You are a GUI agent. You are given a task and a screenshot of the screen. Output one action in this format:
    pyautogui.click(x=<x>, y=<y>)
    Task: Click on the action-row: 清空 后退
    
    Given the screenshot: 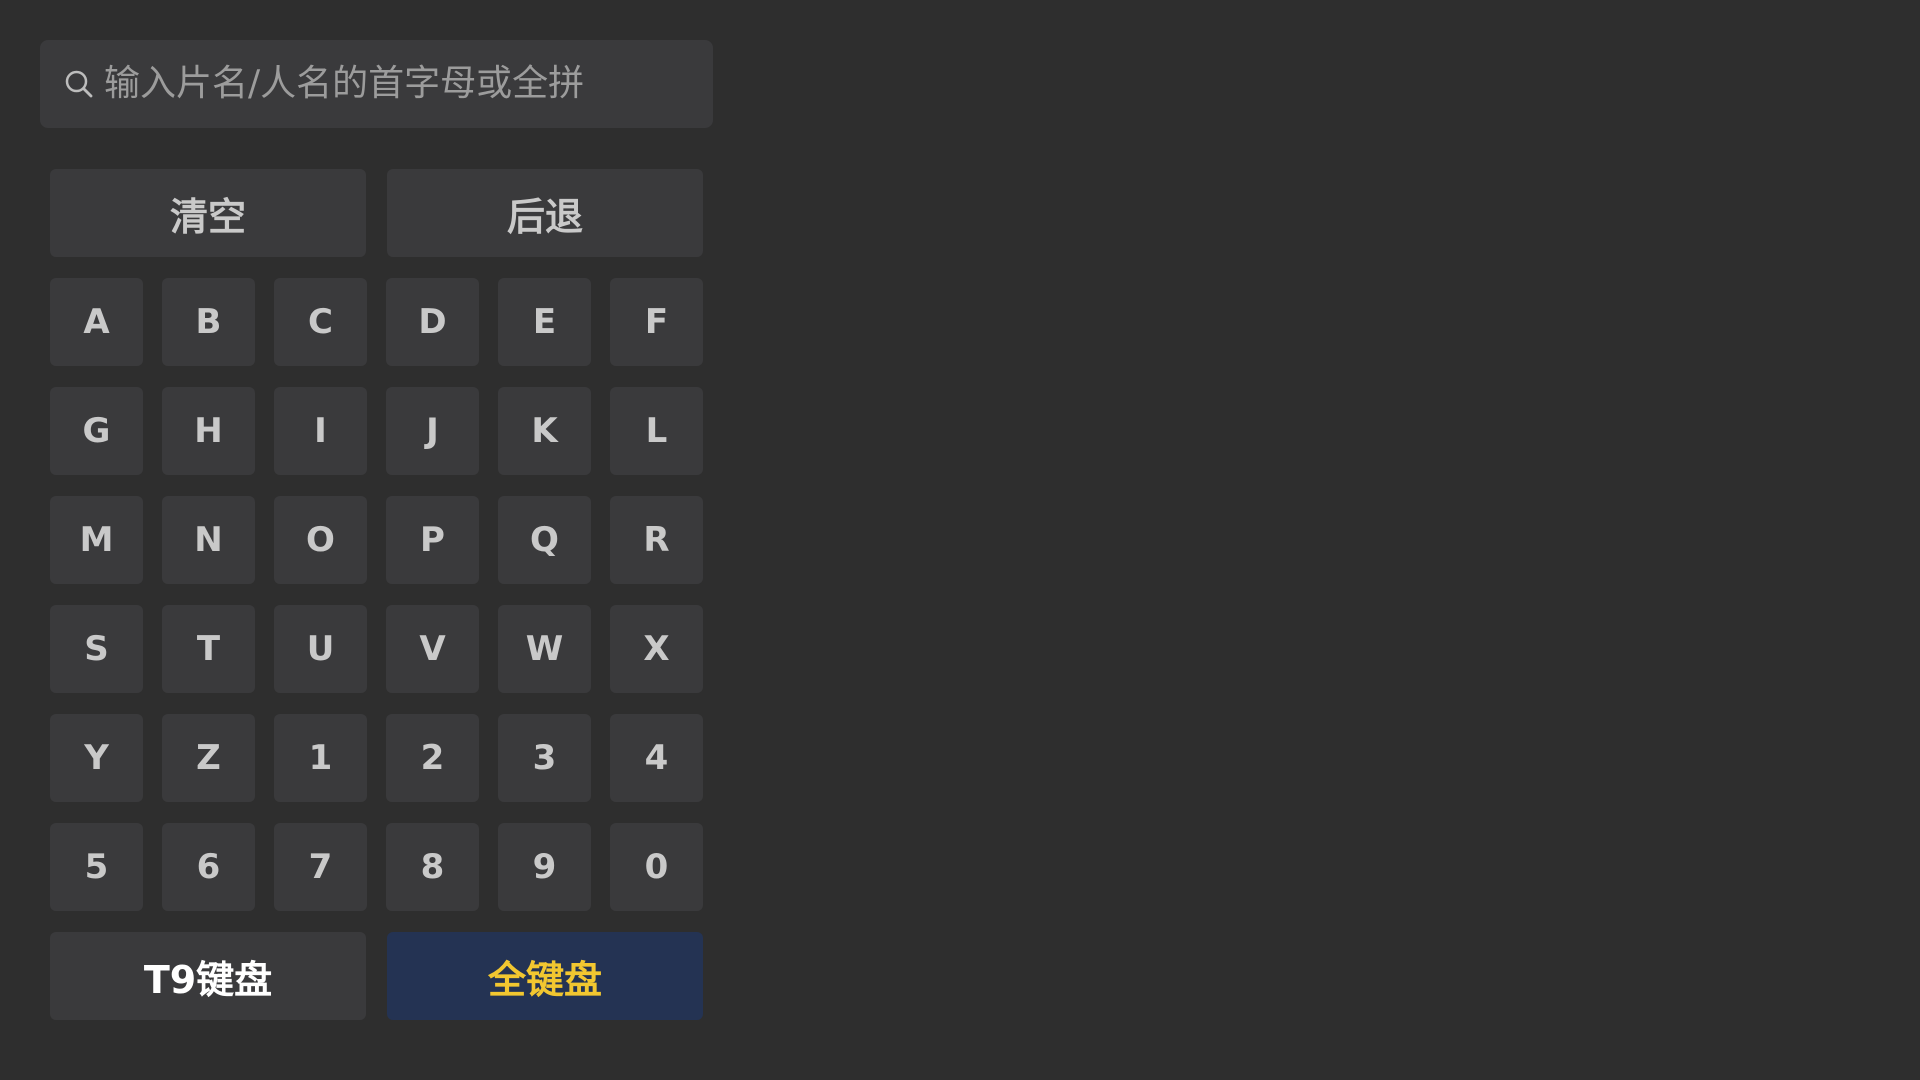 What is the action you would take?
    pyautogui.click(x=376, y=213)
    